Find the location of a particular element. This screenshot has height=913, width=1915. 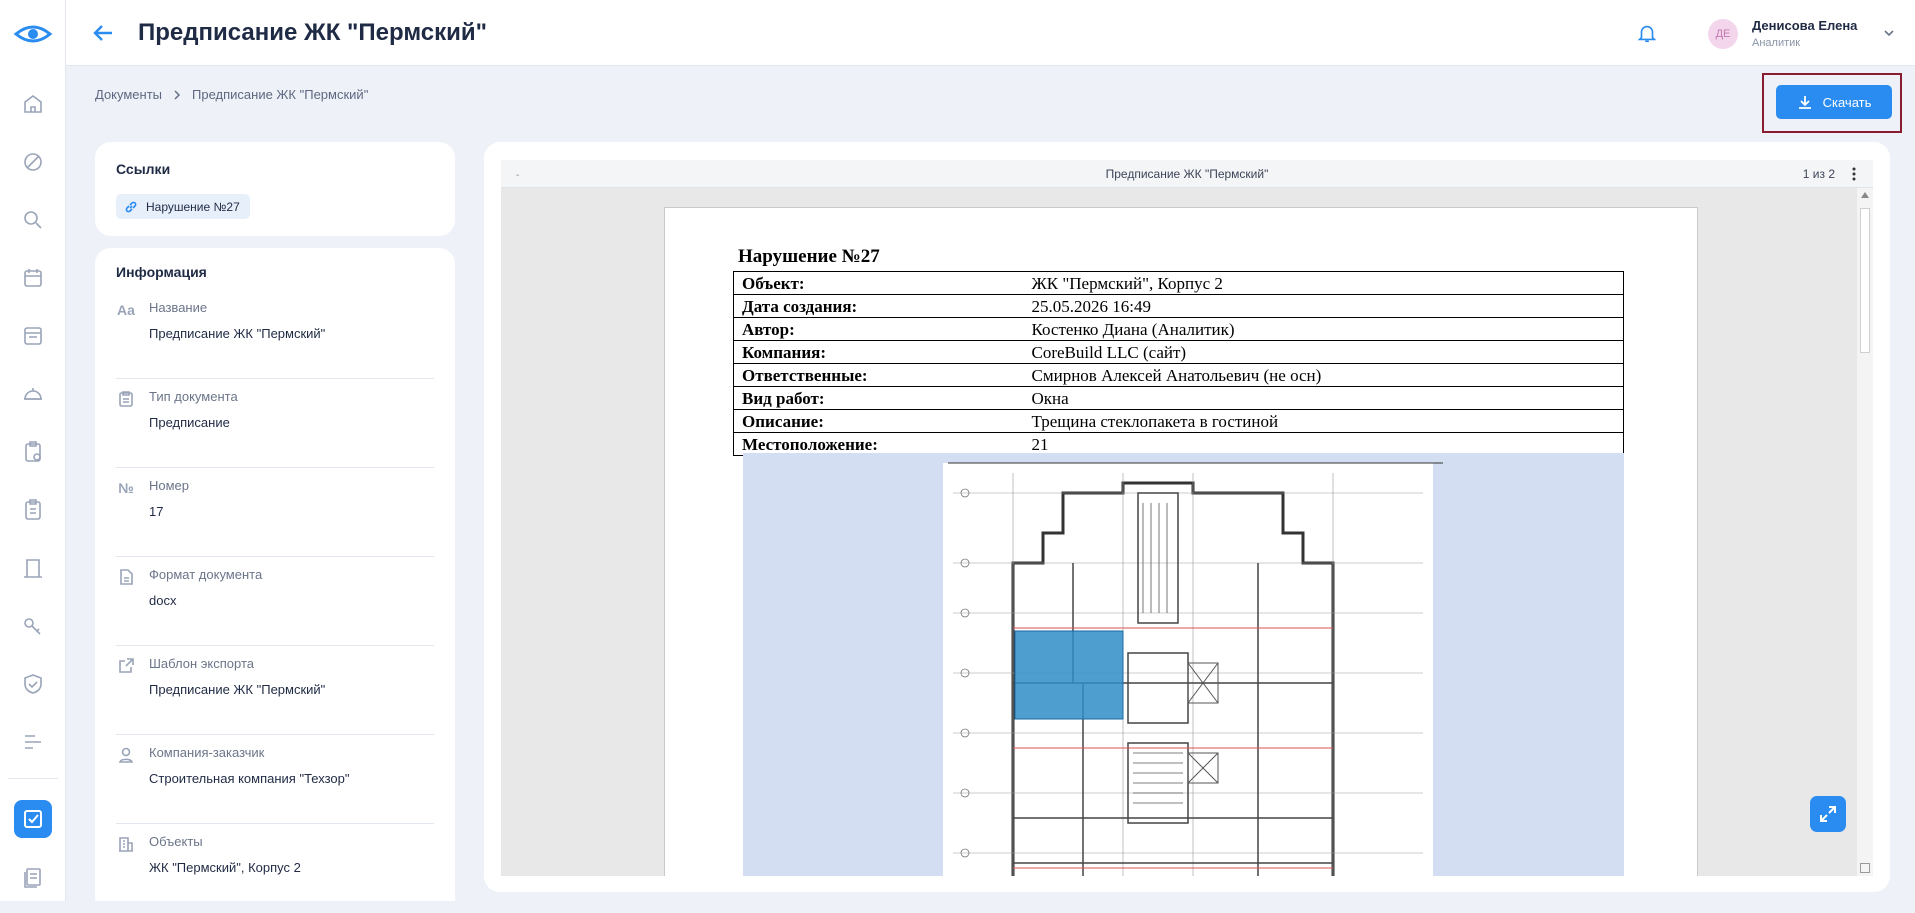

scroll-down-icon is located at coordinates (1865, 868).